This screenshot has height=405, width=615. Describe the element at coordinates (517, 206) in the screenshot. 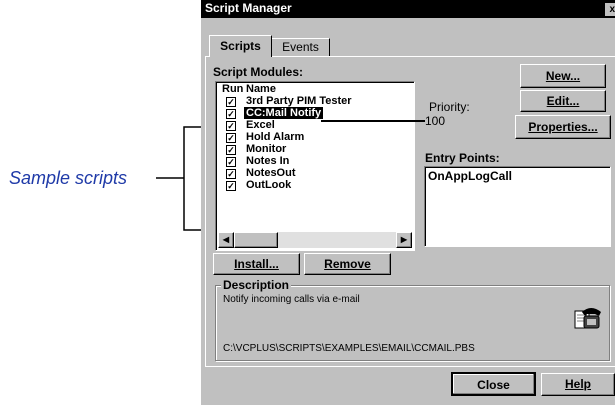

I see `entry-points-list: OnAppLogCall` at that location.